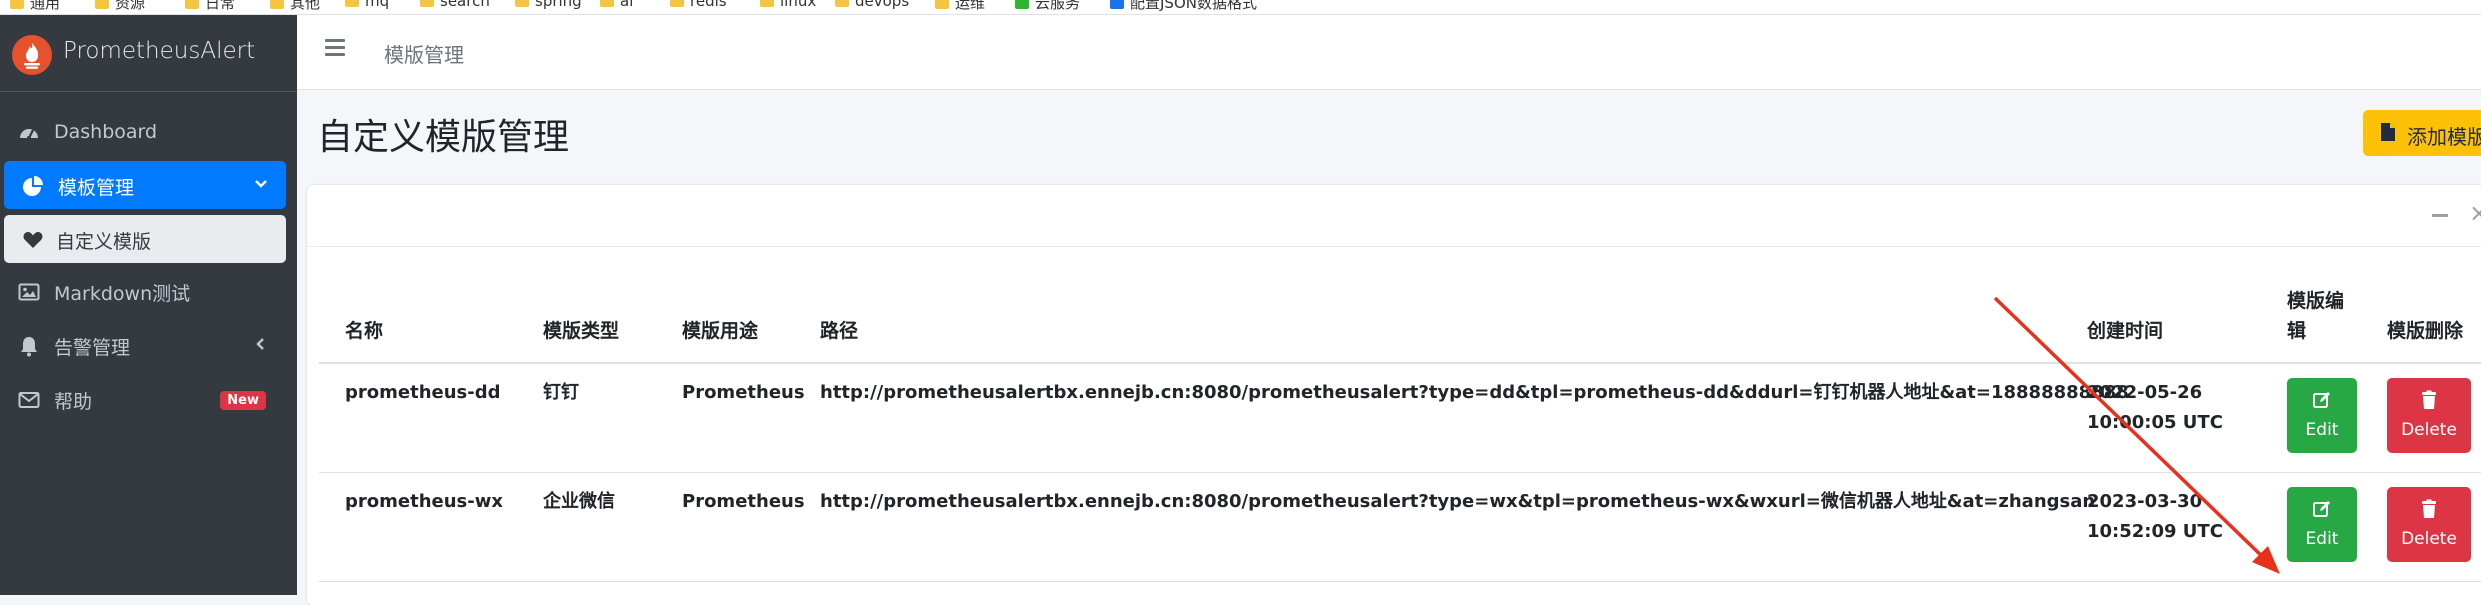 The width and height of the screenshot is (2481, 605). Describe the element at coordinates (335, 48) in the screenshot. I see `menu-toggle-icon` at that location.